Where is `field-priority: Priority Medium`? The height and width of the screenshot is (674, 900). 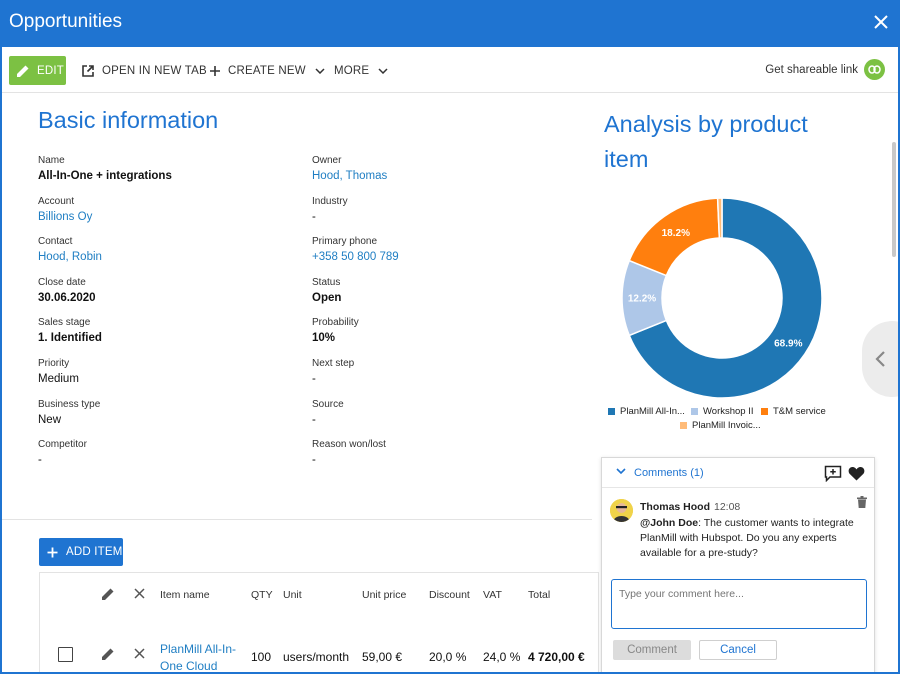 field-priority: Priority Medium is located at coordinates (168, 371).